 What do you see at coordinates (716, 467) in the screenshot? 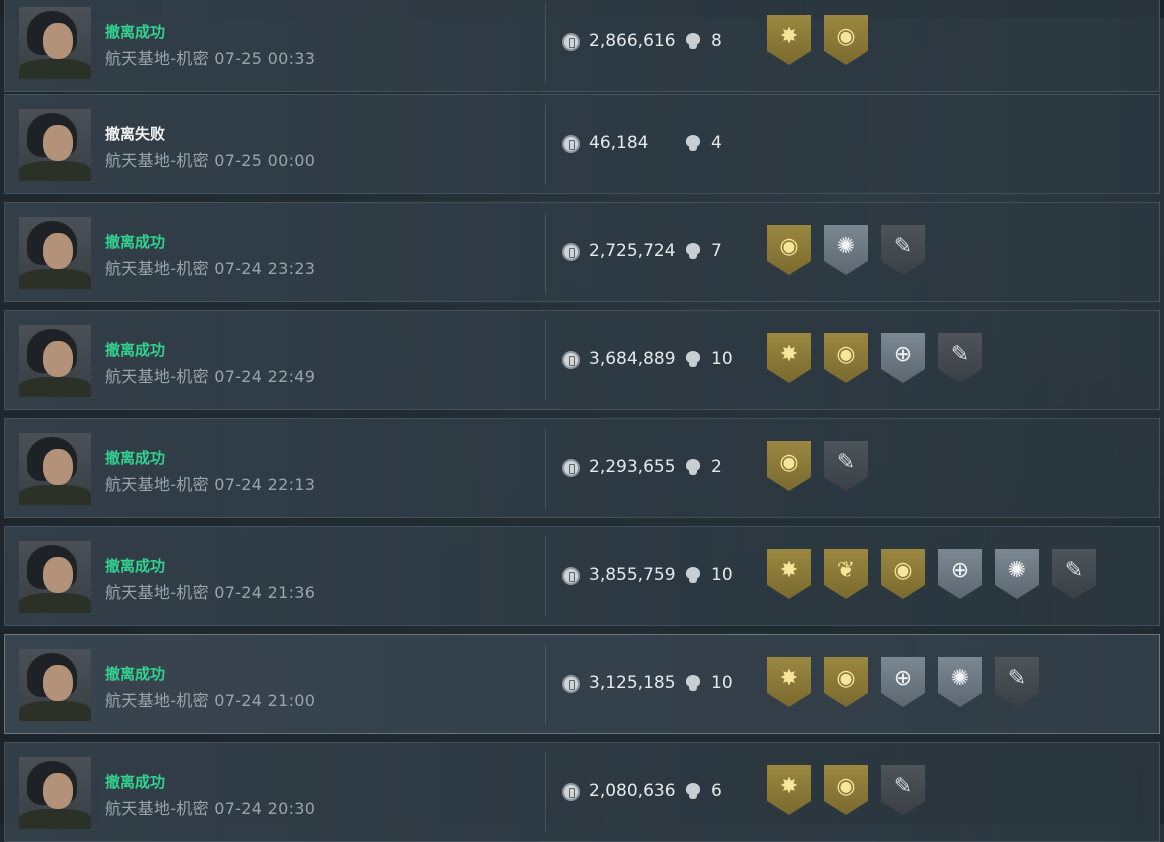
I see `kill-count: 2` at bounding box center [716, 467].